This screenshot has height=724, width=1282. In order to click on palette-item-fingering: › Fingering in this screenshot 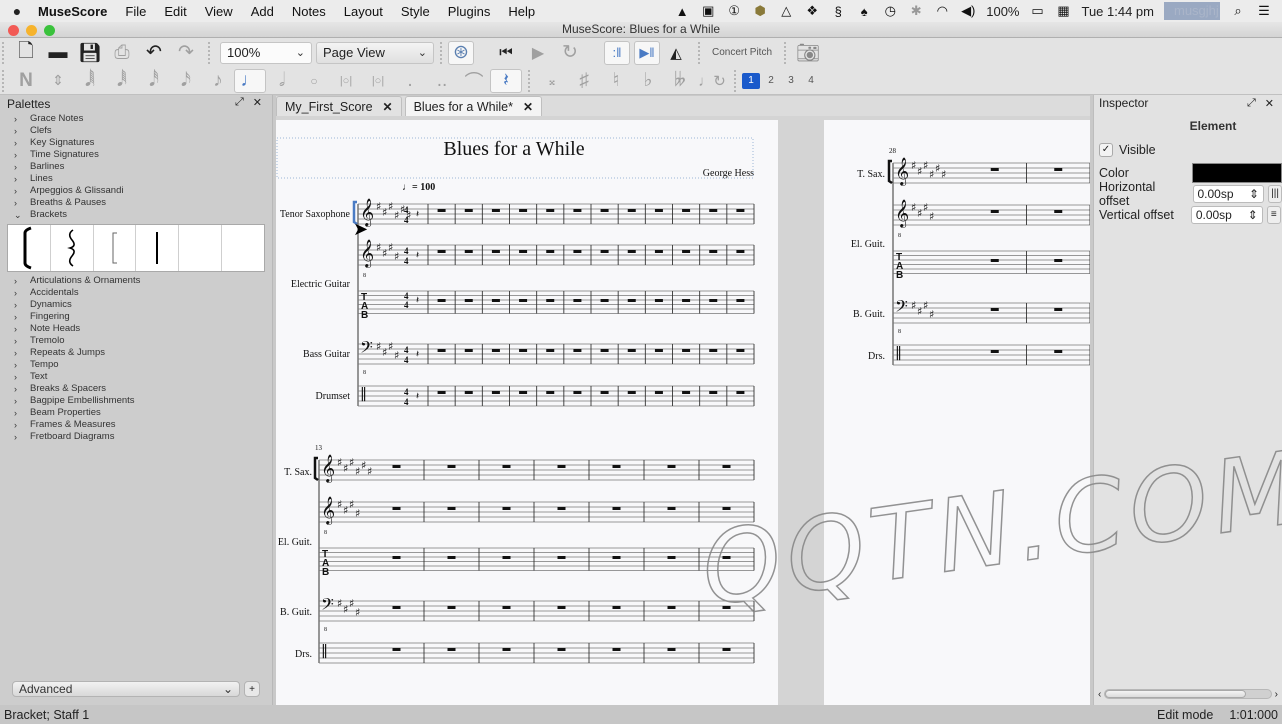, I will do `click(143, 317)`.